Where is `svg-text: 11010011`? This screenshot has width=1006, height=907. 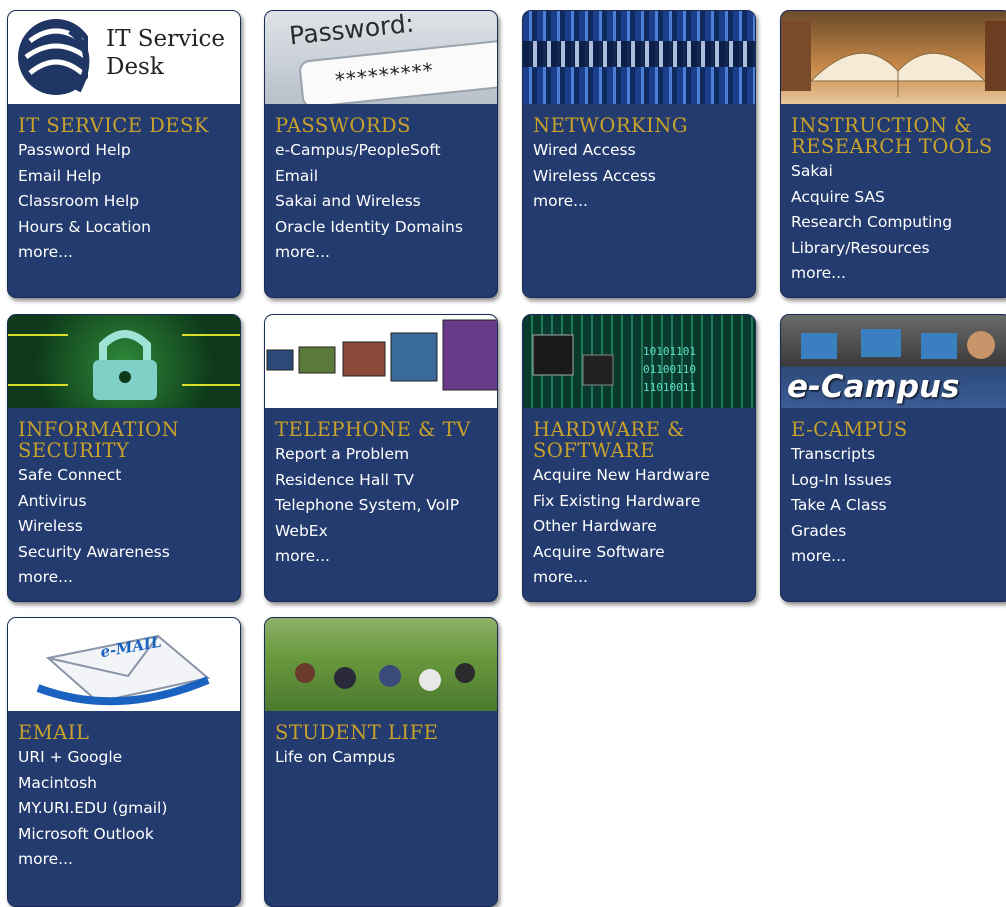
svg-text: 11010011 is located at coordinates (669, 387).